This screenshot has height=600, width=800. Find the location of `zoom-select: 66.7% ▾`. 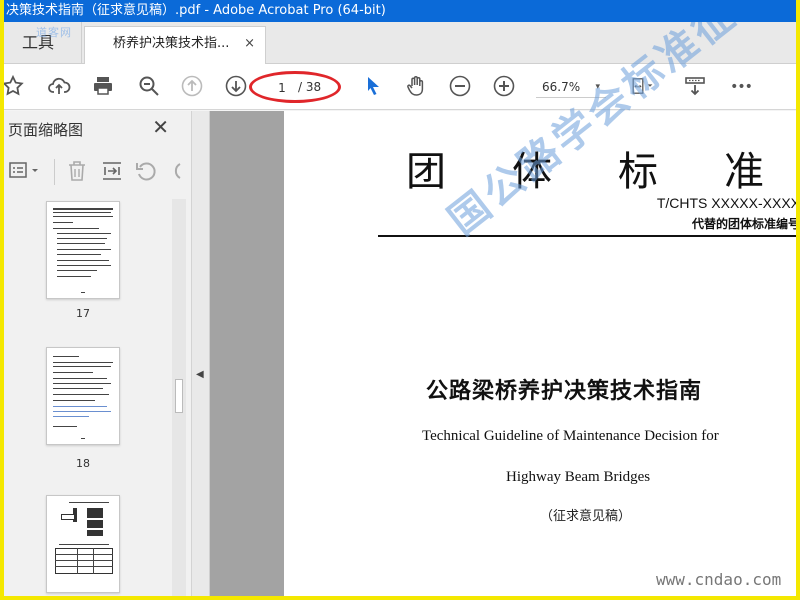

zoom-select: 66.7% ▾ is located at coordinates (571, 87).